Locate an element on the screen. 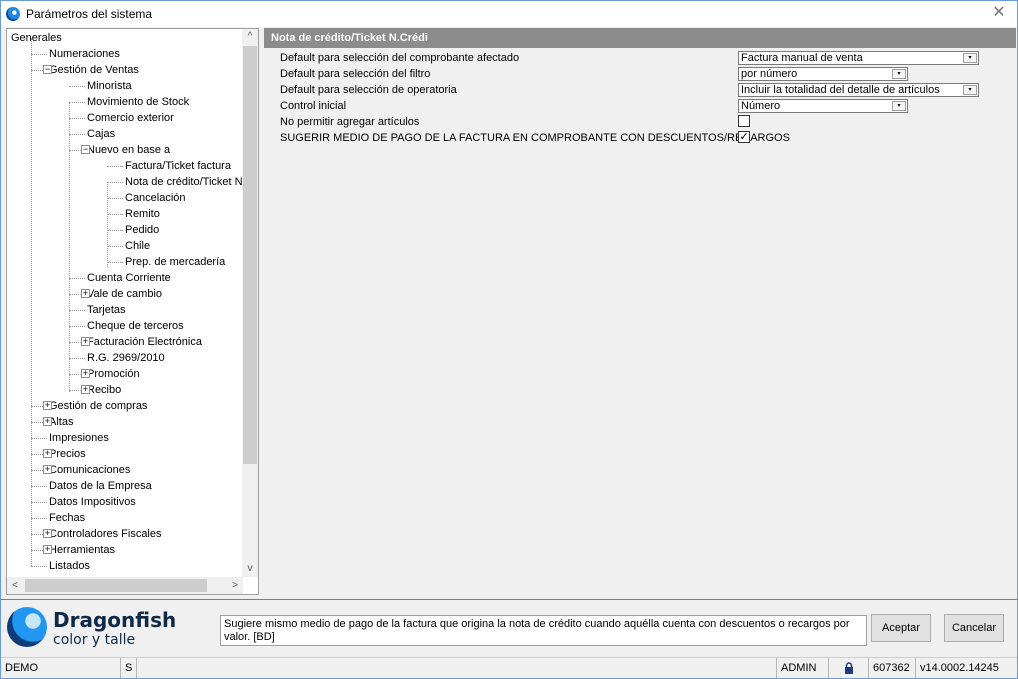  scroll-down-icon: v is located at coordinates (250, 569).